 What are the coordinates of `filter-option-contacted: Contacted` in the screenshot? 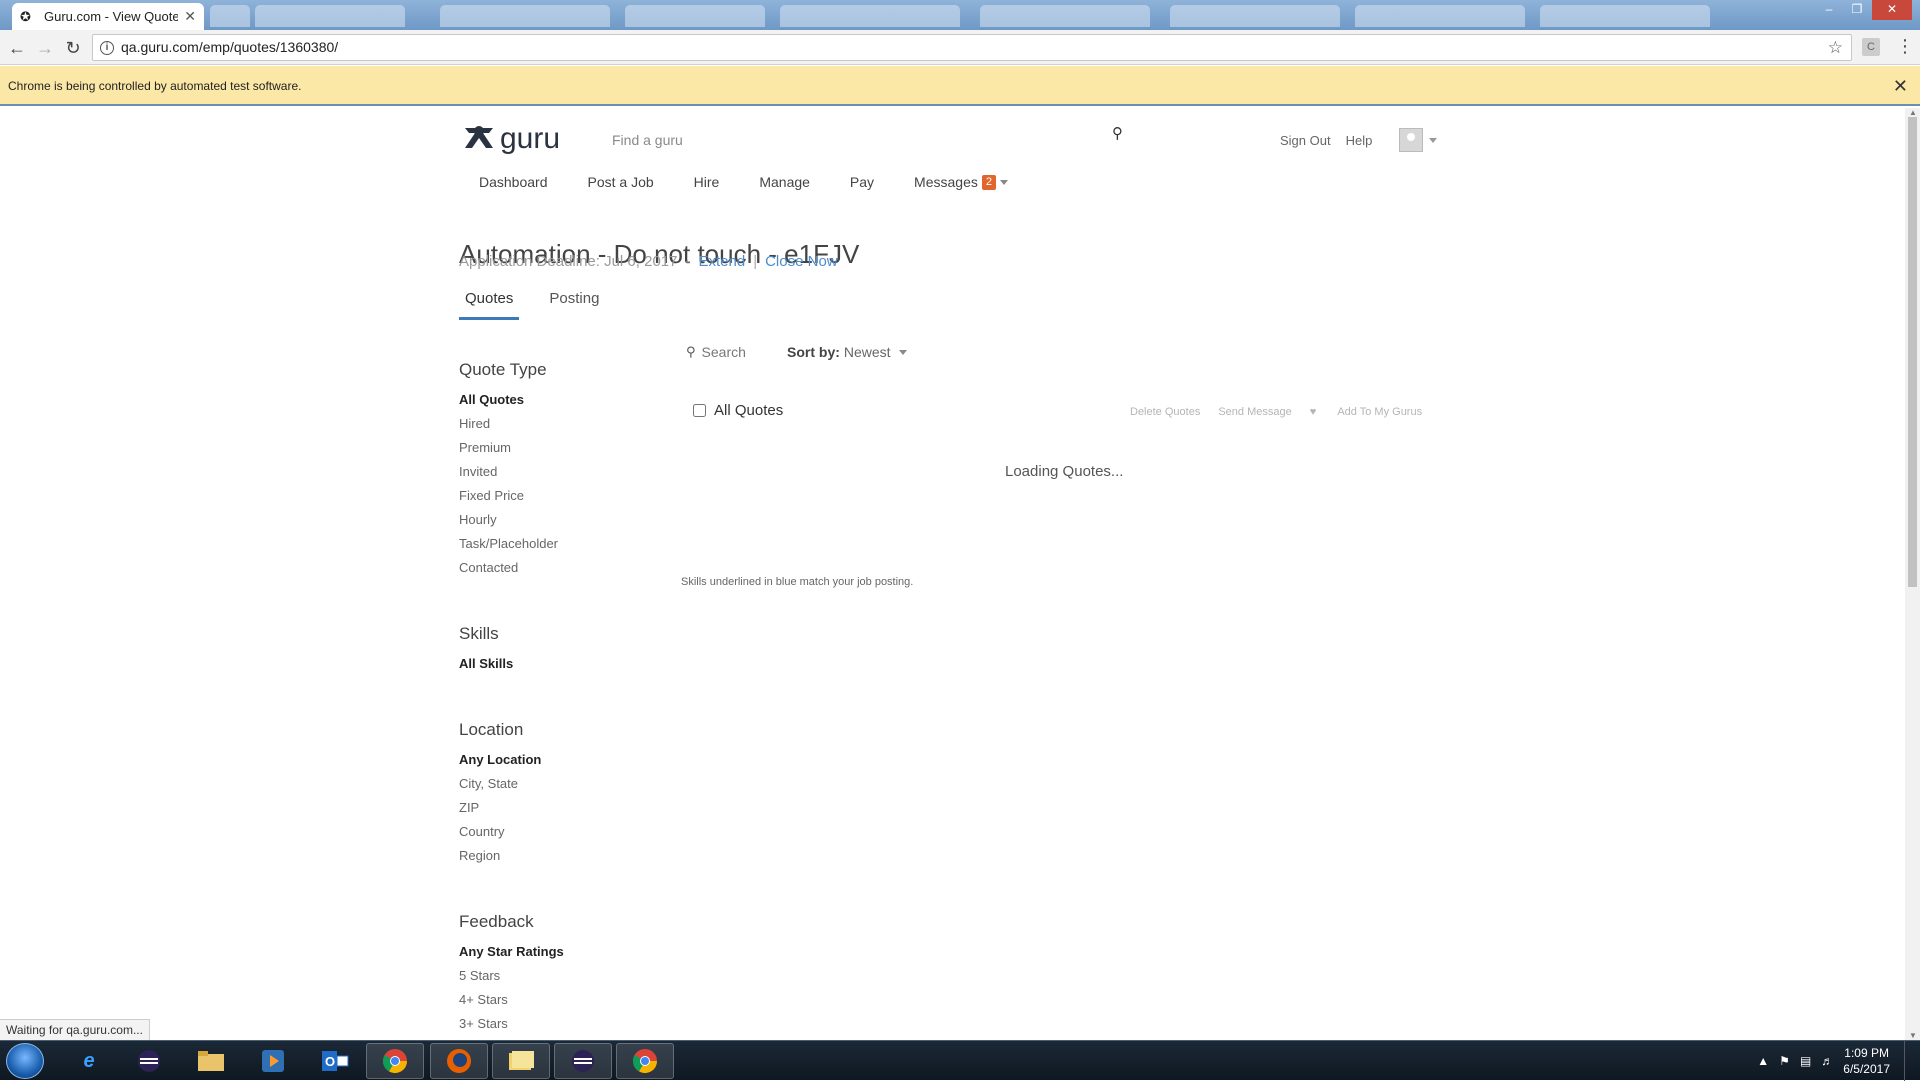 It's located at (559, 568).